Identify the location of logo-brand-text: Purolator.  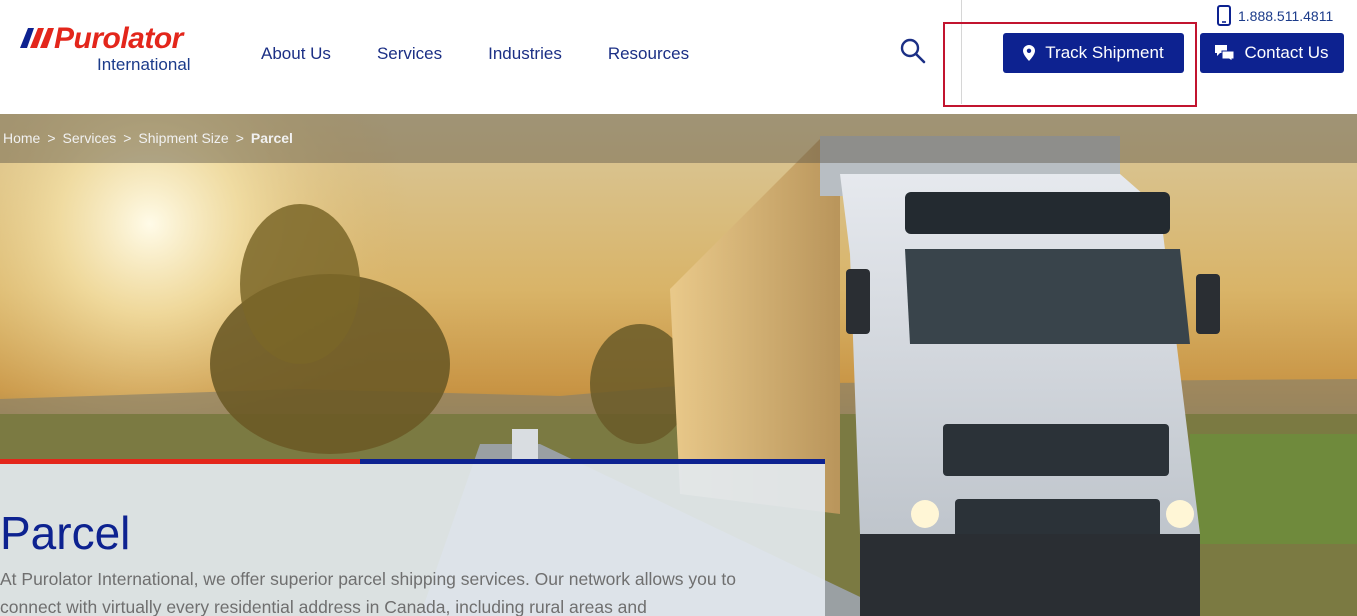
(118, 38).